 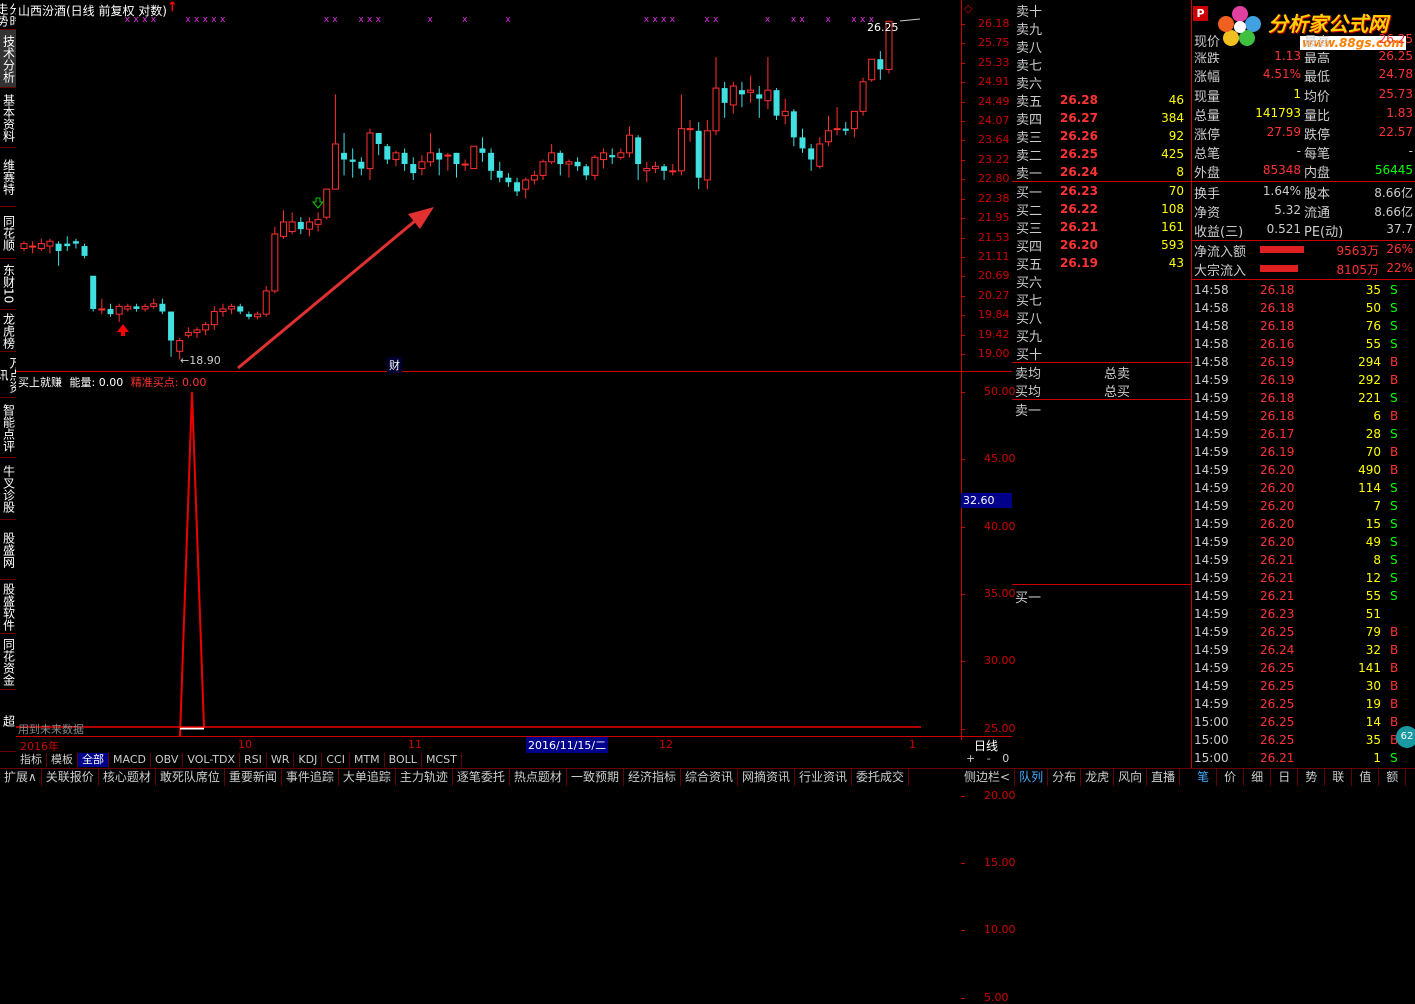 What do you see at coordinates (1131, 777) in the screenshot?
I see `panel-tab-4: 风向` at bounding box center [1131, 777].